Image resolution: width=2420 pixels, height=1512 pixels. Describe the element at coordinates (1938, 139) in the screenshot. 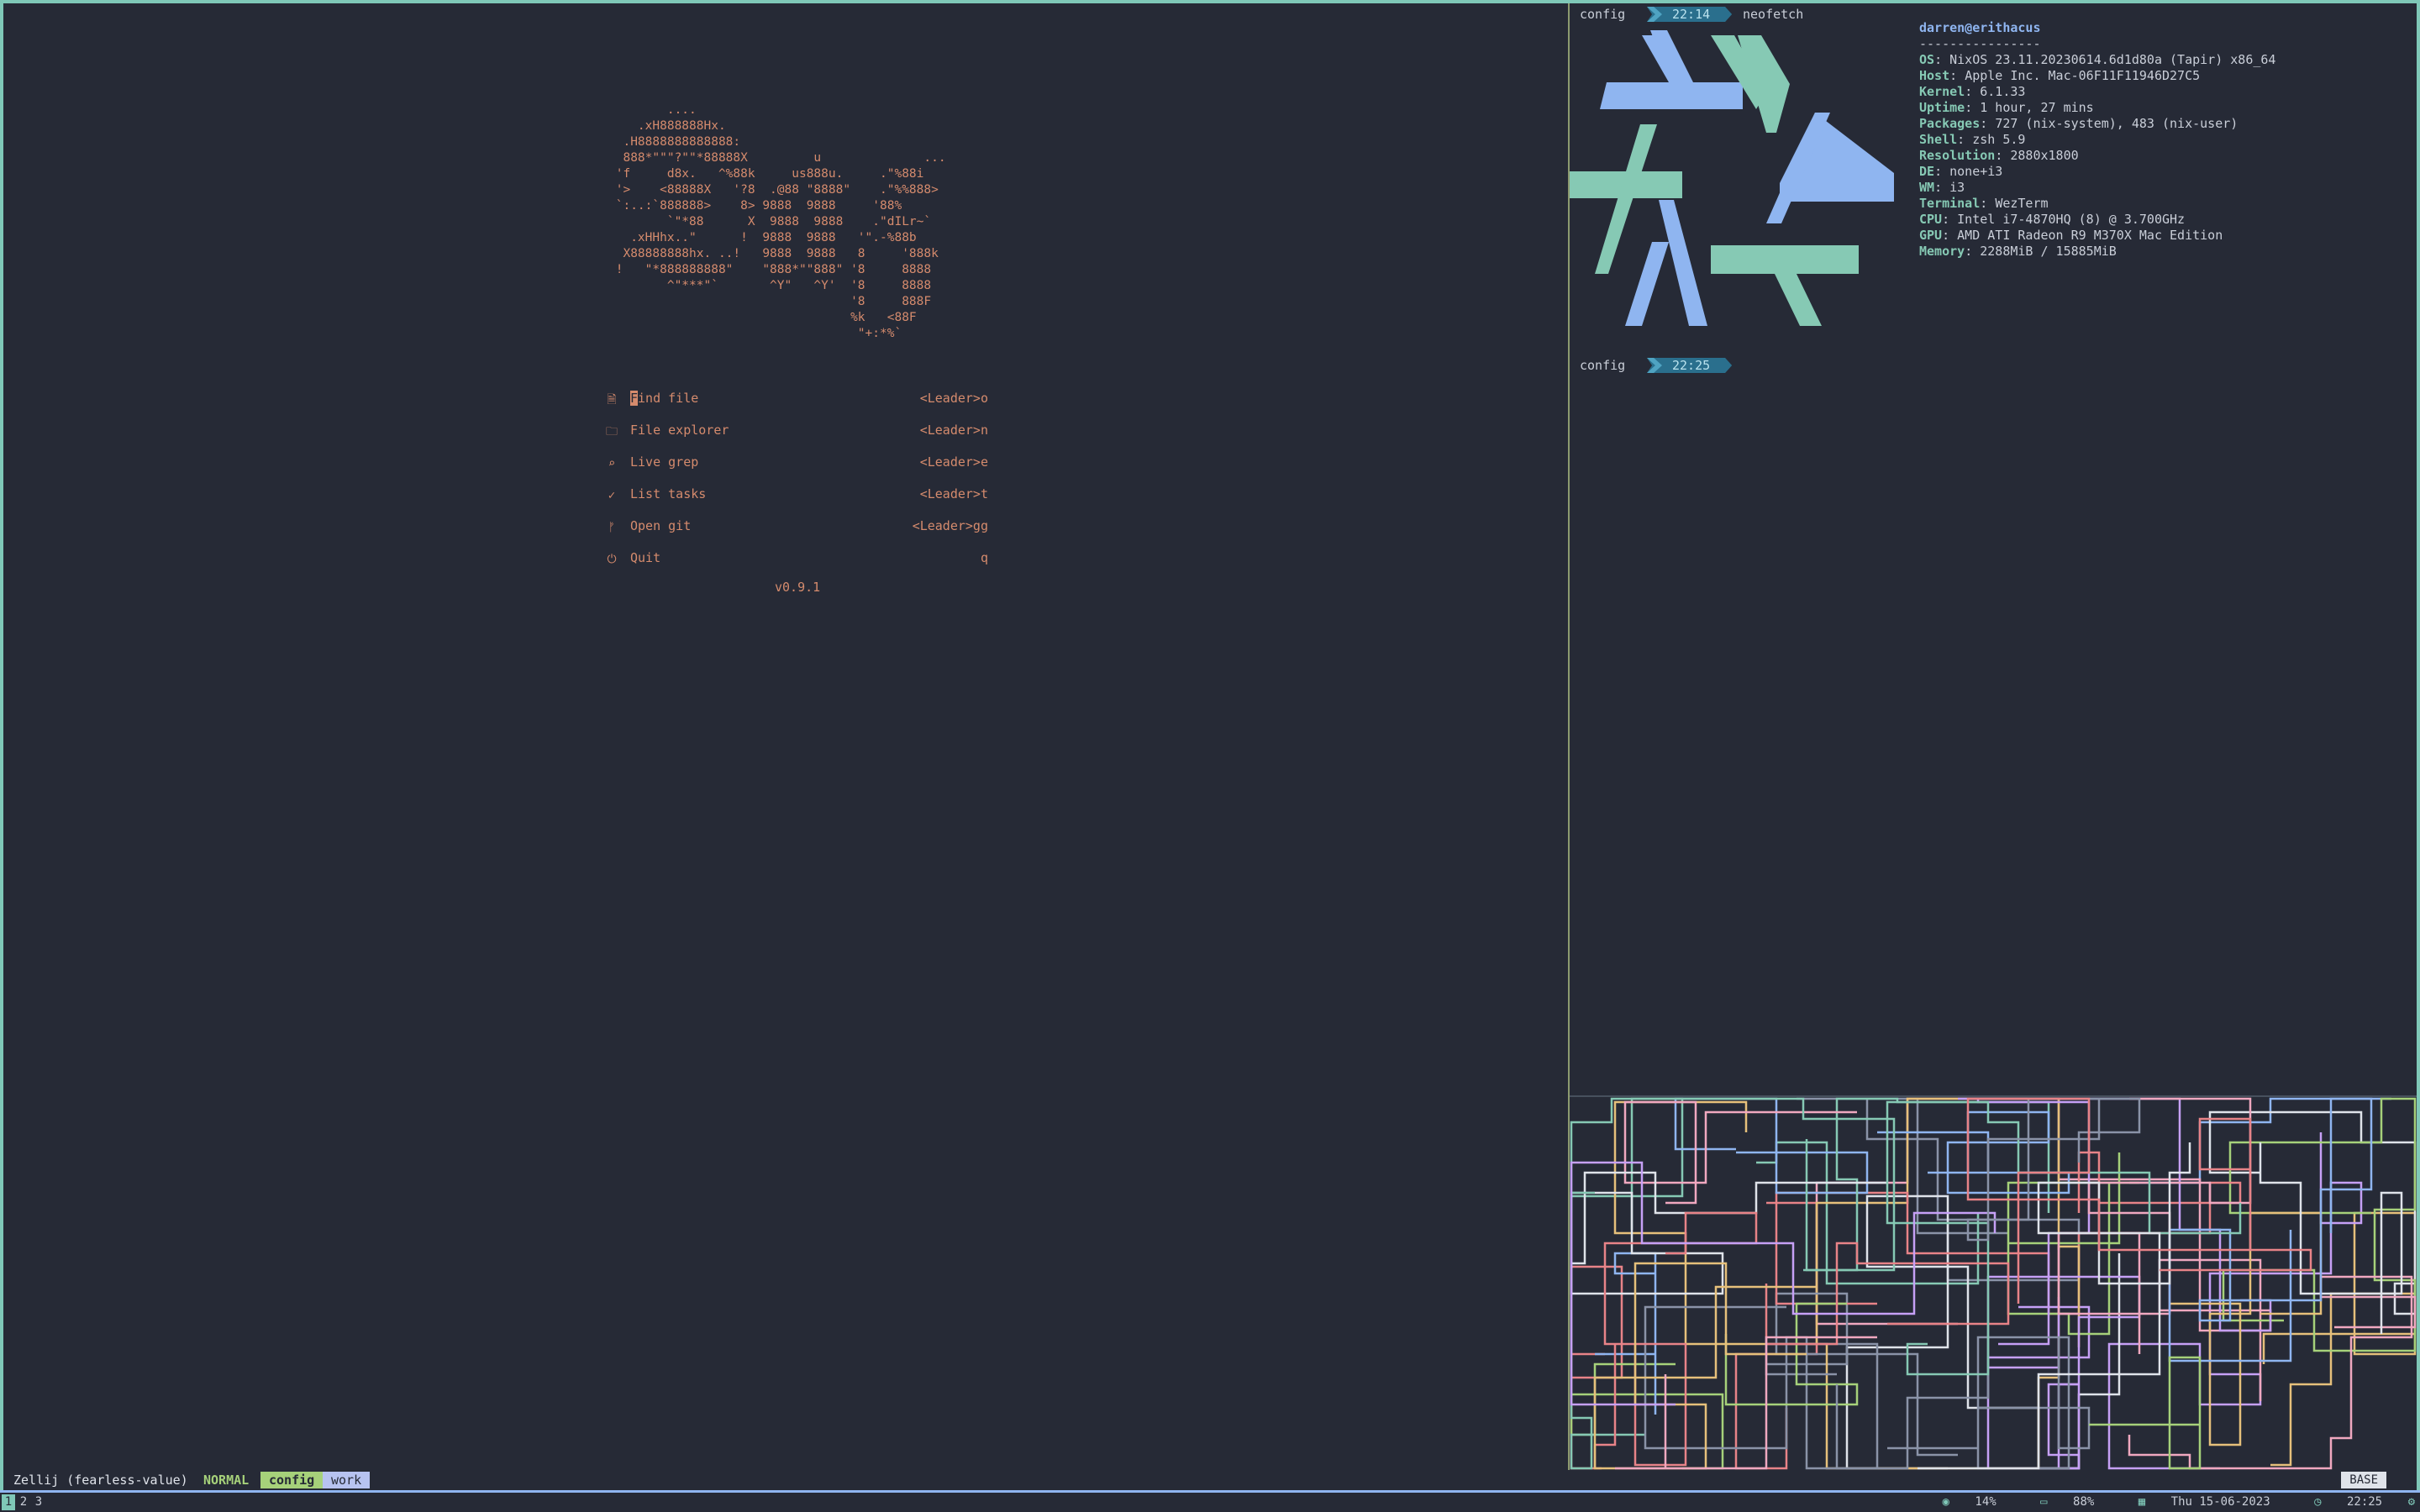

I see `info-key: Shell` at that location.